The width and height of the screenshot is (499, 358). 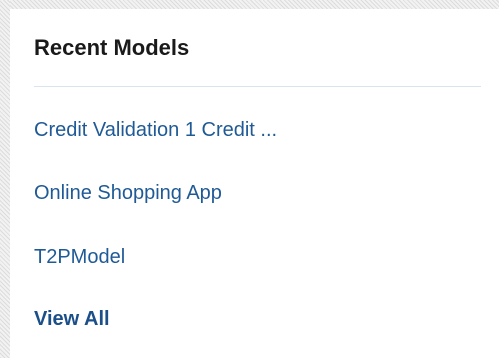 What do you see at coordinates (72, 319) in the screenshot?
I see `view-all-link: View All` at bounding box center [72, 319].